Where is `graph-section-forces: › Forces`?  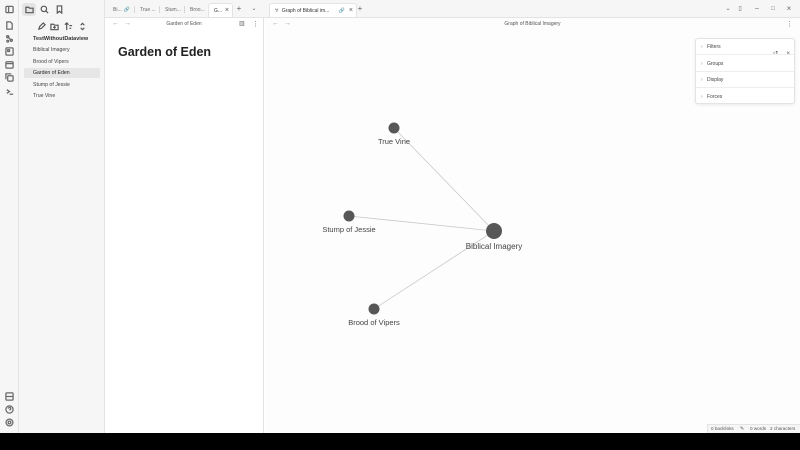
graph-section-forces: › Forces is located at coordinates (745, 97).